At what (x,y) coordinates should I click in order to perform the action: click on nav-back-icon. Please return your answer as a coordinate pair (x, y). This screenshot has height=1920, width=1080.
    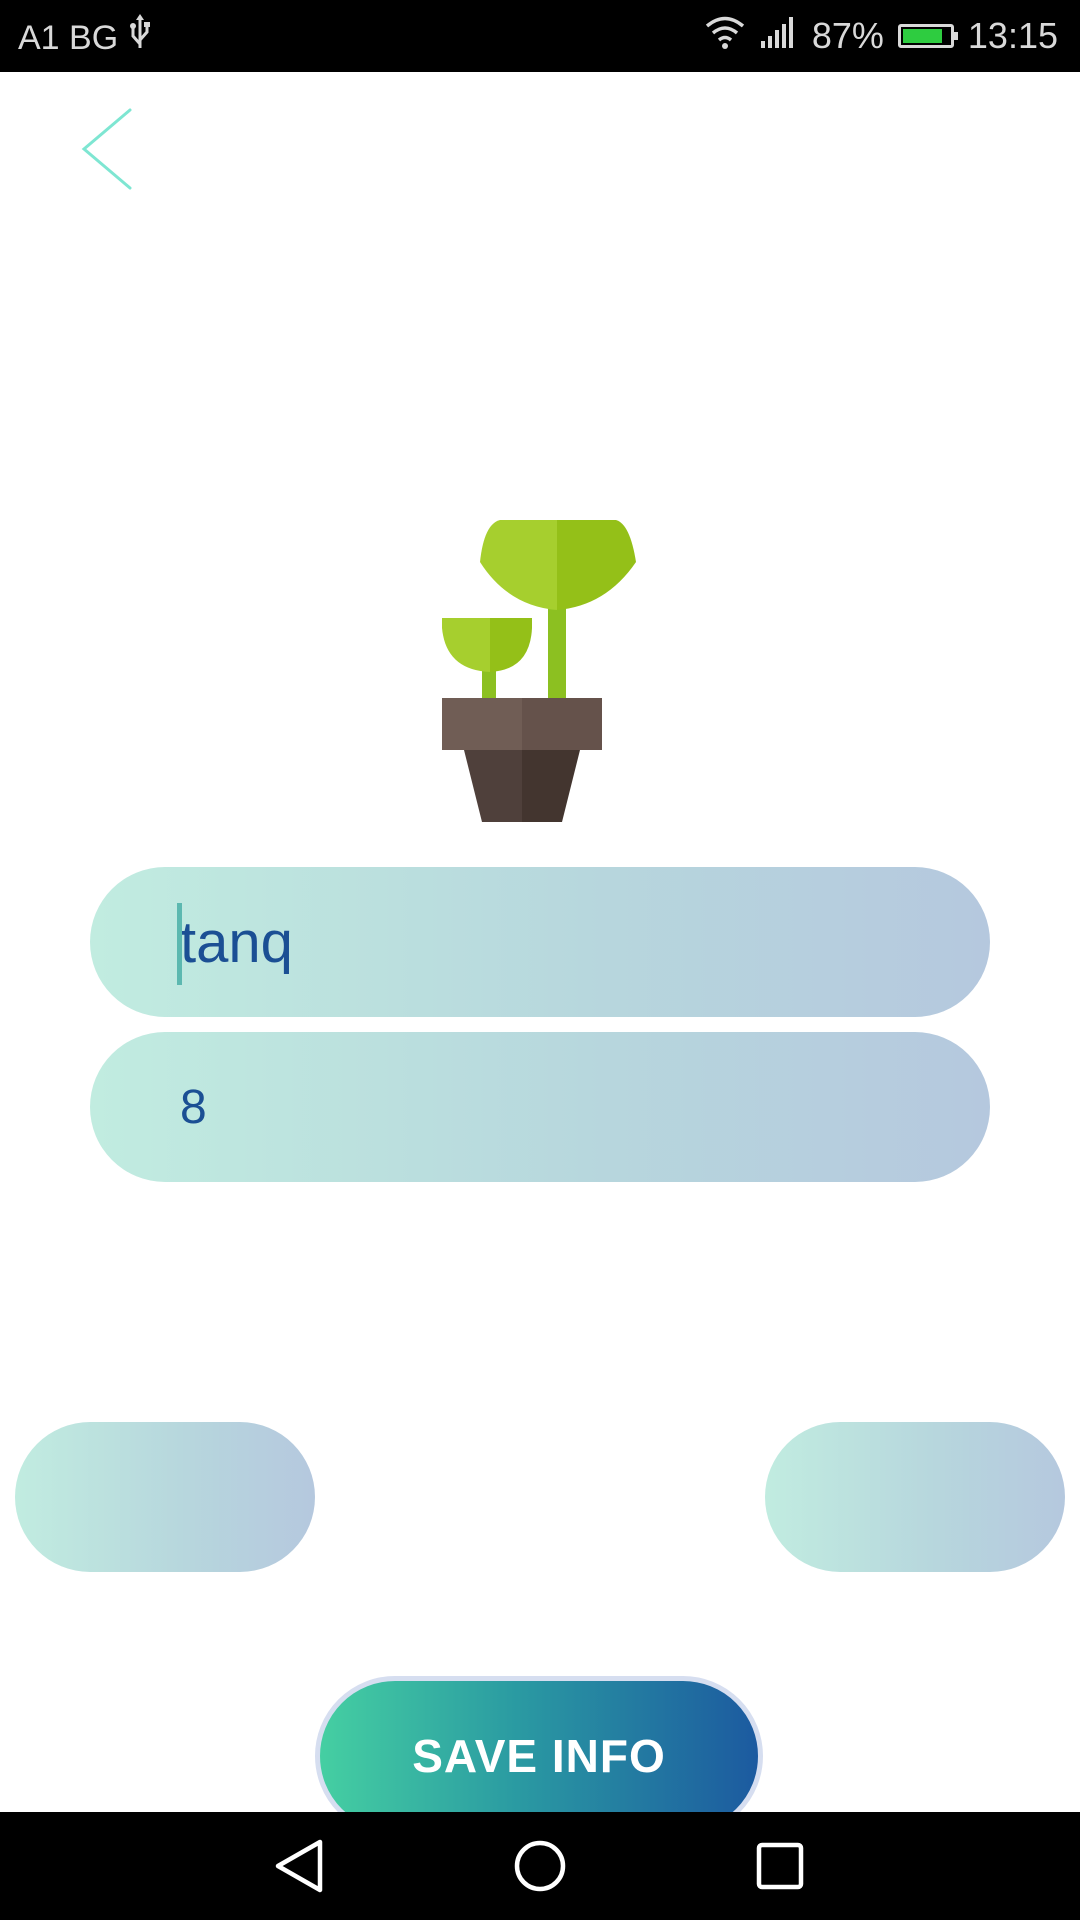
    Looking at the image, I should click on (299, 1866).